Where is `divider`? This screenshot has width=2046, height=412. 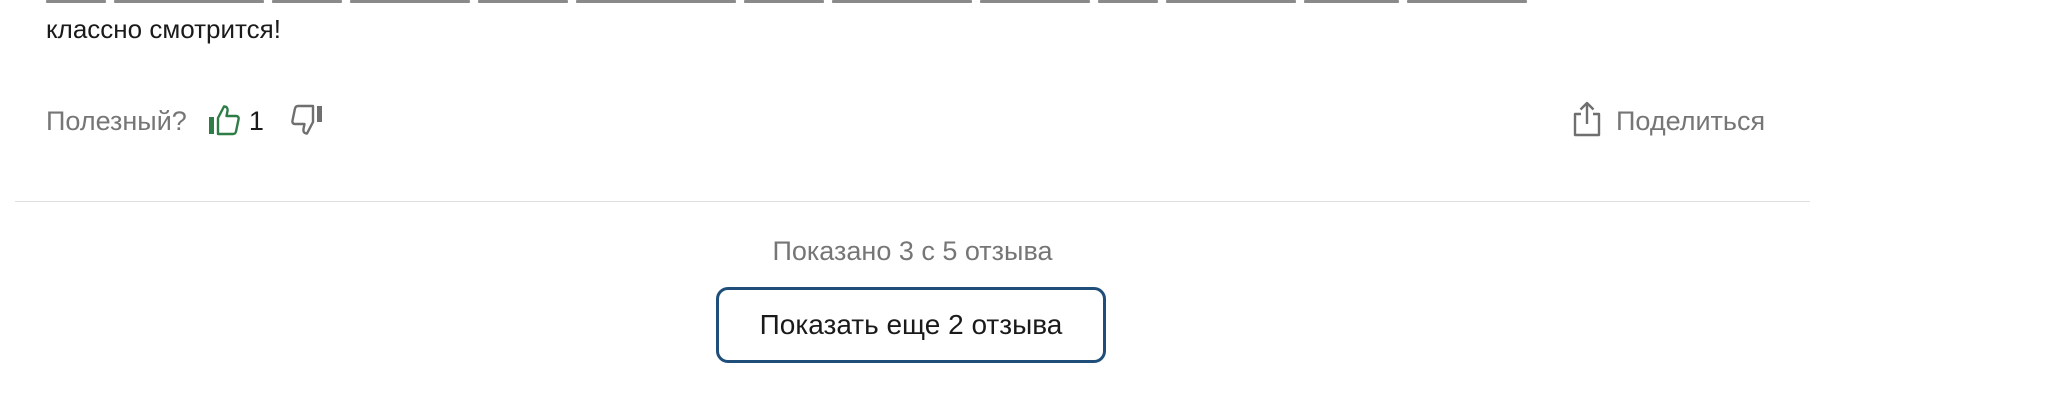
divider is located at coordinates (912, 201).